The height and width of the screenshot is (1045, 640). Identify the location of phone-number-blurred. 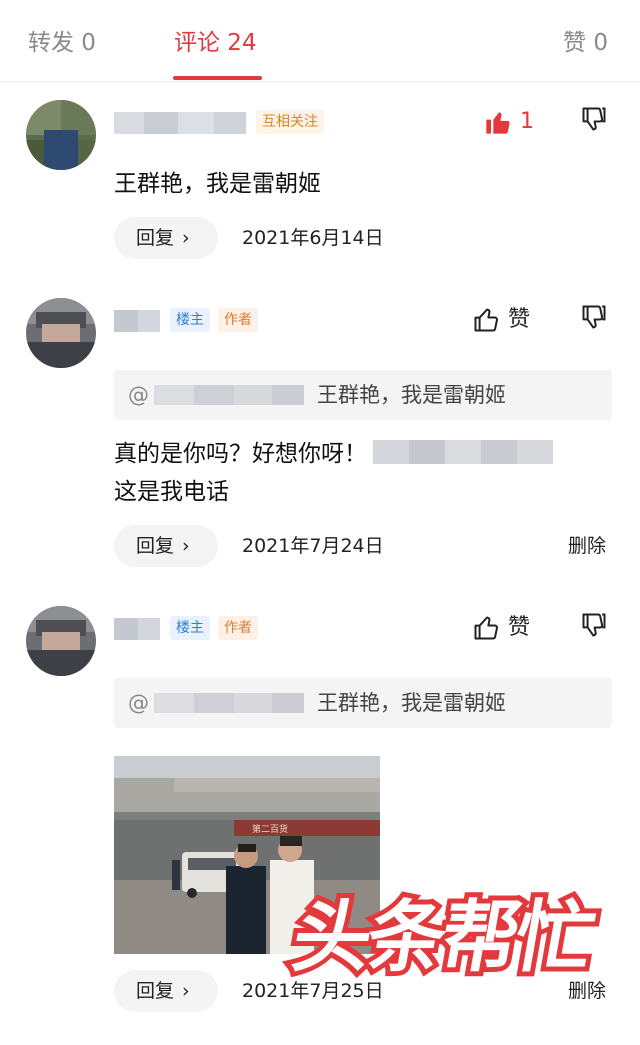
(463, 452).